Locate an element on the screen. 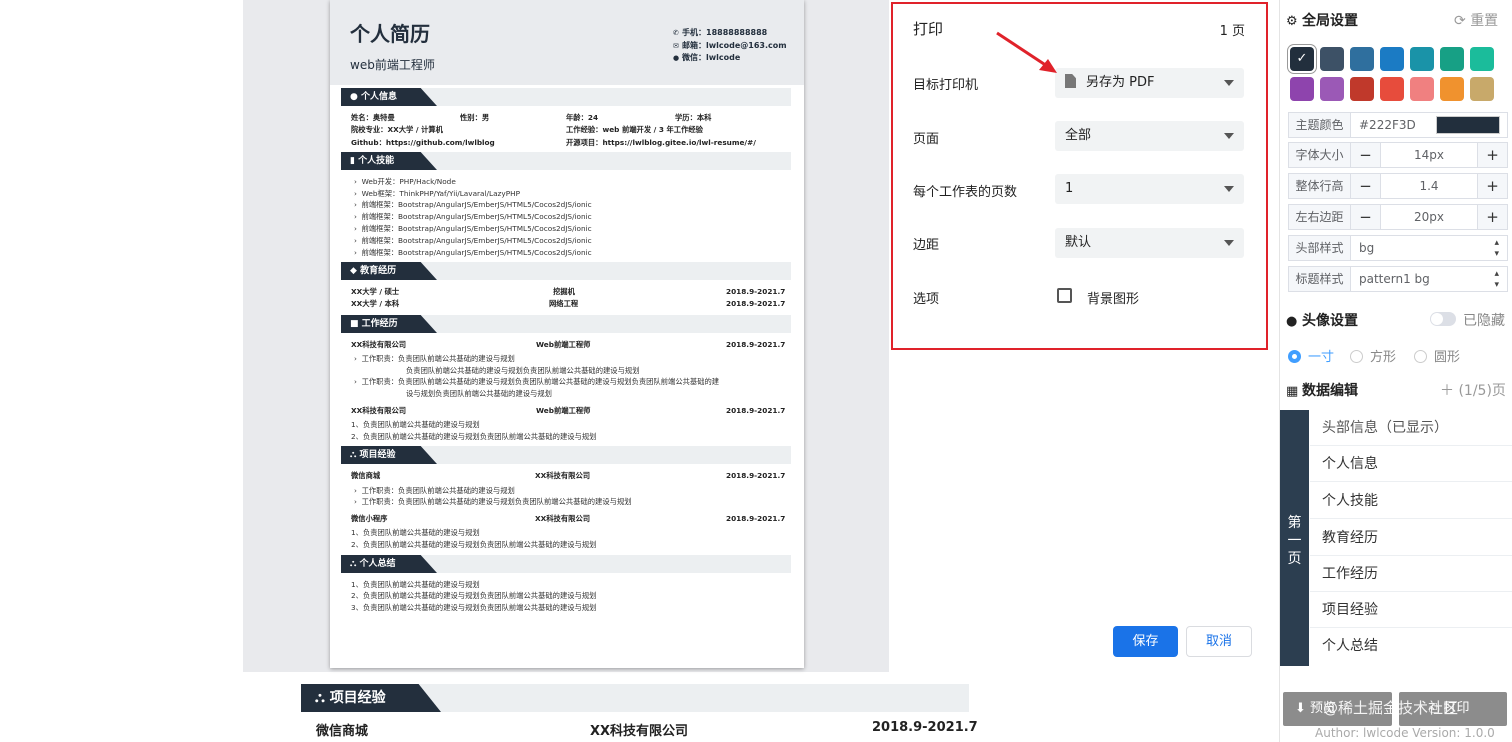 Image resolution: width=1512 pixels, height=742 pixels. section-skills-tag: ▮ 个人技能 is located at coordinates (389, 161).